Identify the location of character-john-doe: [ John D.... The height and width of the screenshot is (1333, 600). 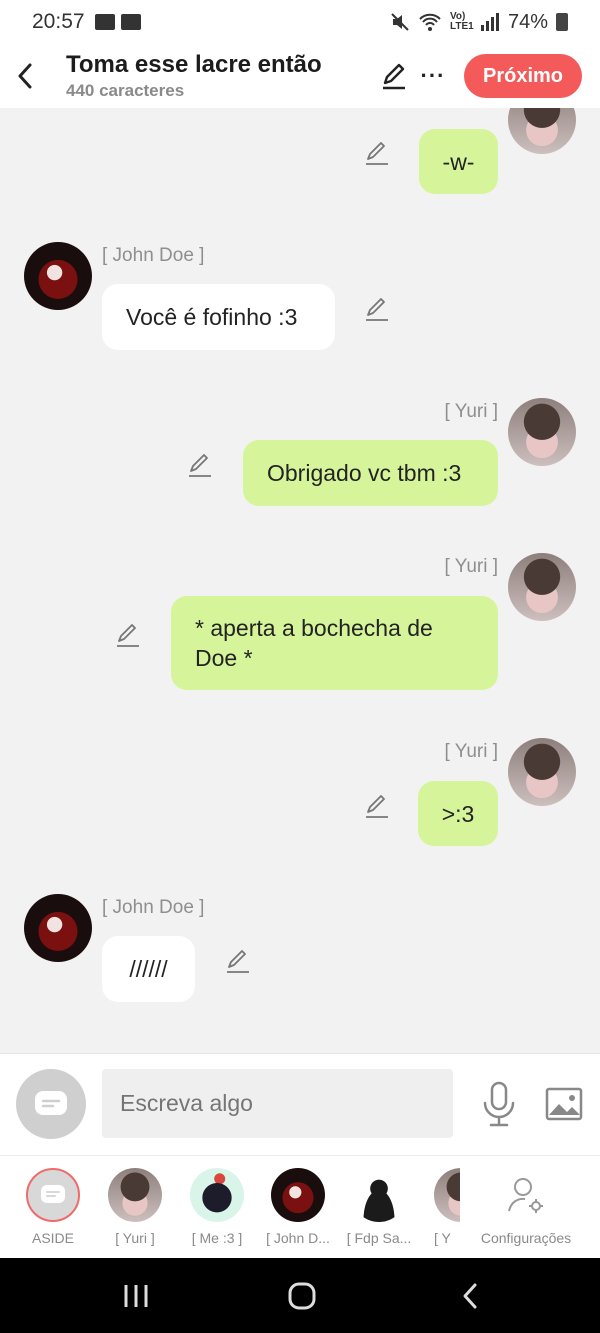
(298, 1207).